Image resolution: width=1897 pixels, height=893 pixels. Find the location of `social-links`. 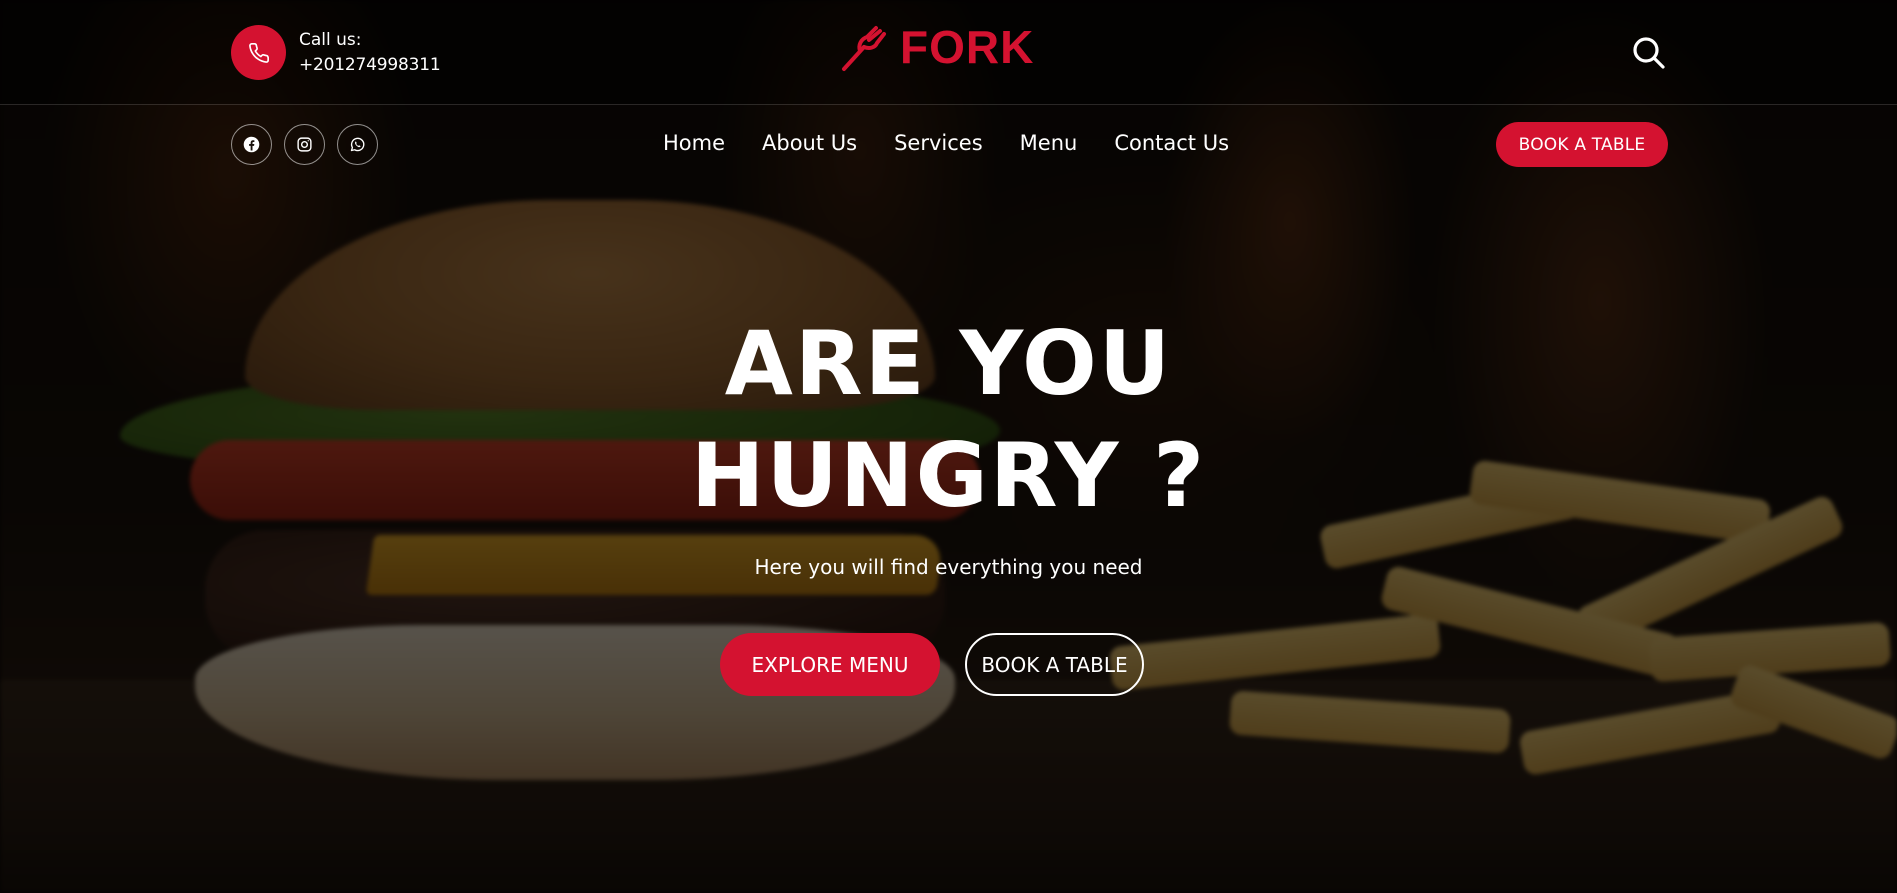

social-links is located at coordinates (304, 144).